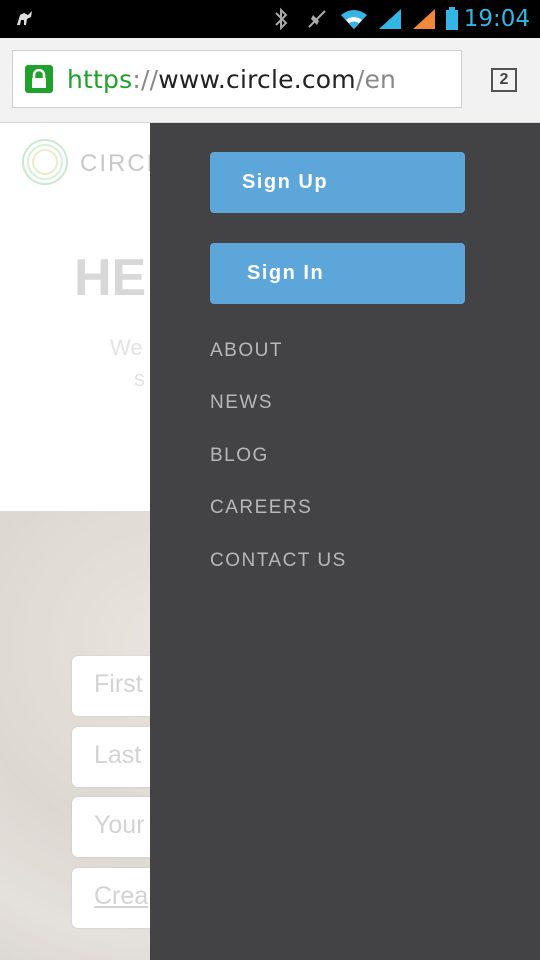 The width and height of the screenshot is (540, 960). What do you see at coordinates (390, 19) in the screenshot?
I see `signal-icon` at bounding box center [390, 19].